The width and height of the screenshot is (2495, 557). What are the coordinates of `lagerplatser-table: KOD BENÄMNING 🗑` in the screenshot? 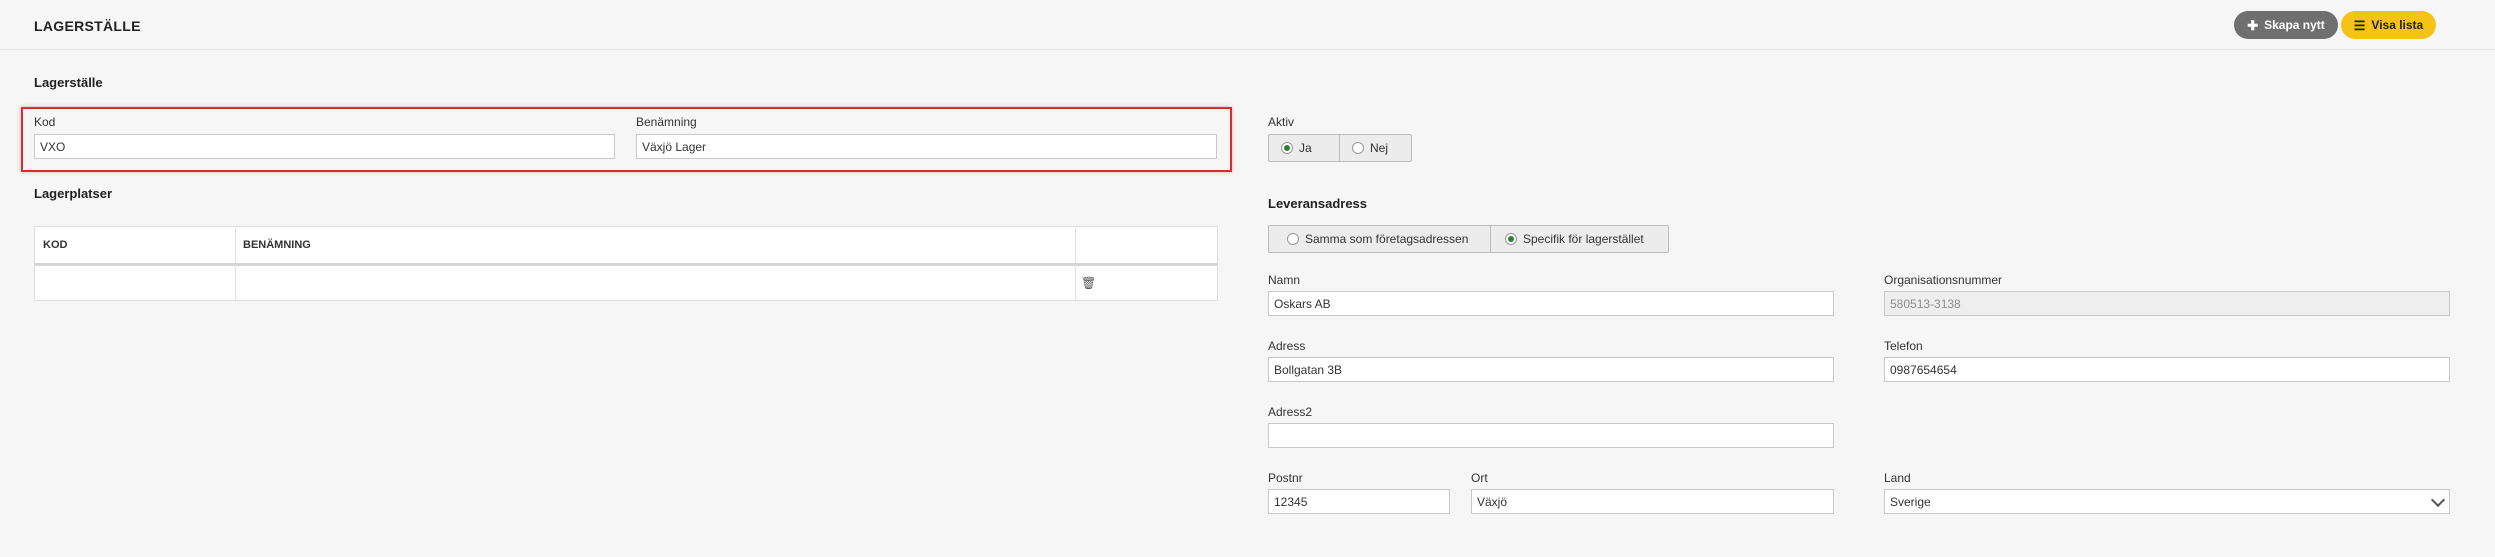 It's located at (626, 263).